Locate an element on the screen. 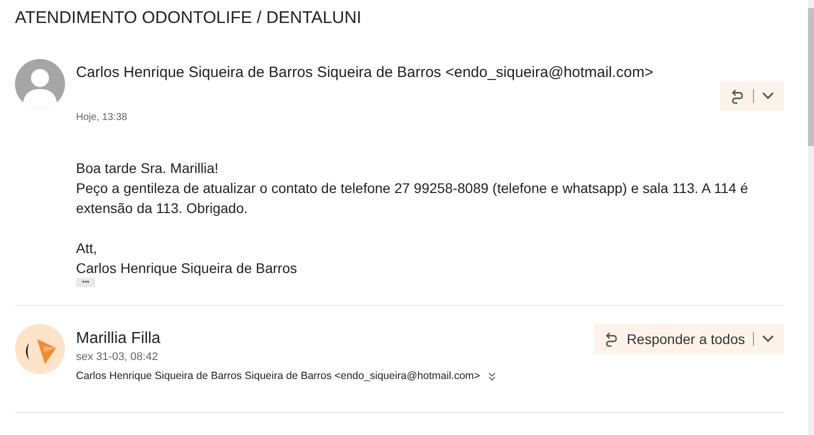 The height and width of the screenshot is (435, 814). person-avatar-icon is located at coordinates (40, 84).